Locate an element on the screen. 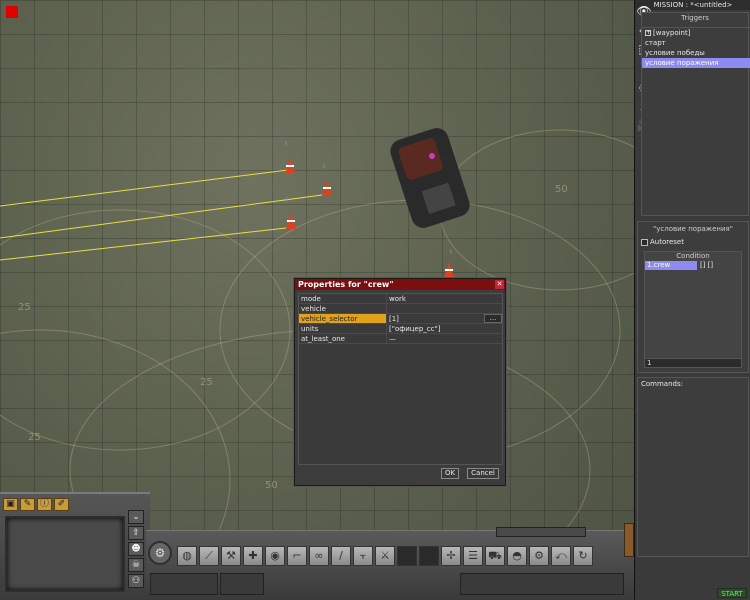 This screenshot has height=600, width=750. trigger-item: условие поражения is located at coordinates (696, 63).